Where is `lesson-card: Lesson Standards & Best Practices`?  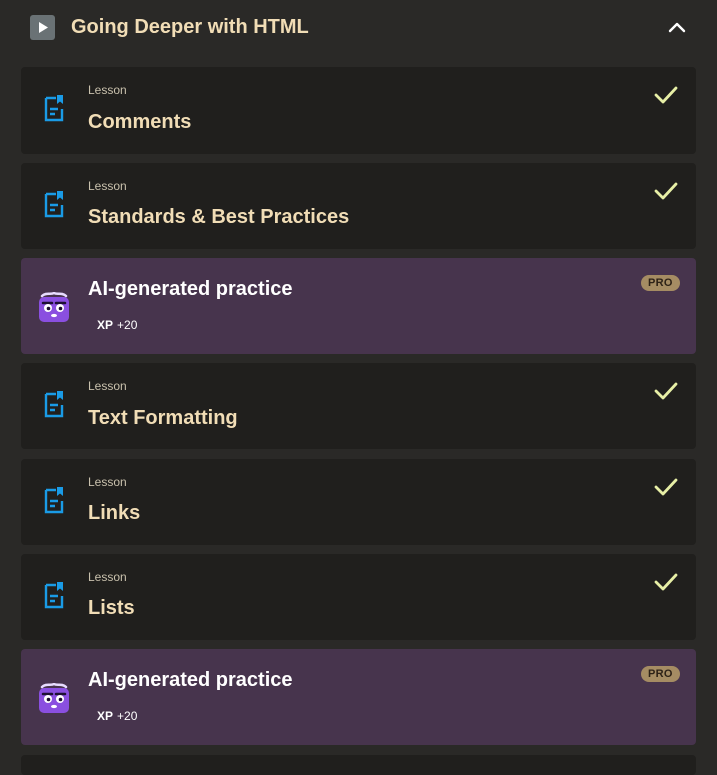
lesson-card: Lesson Standards & Best Practices is located at coordinates (358, 206).